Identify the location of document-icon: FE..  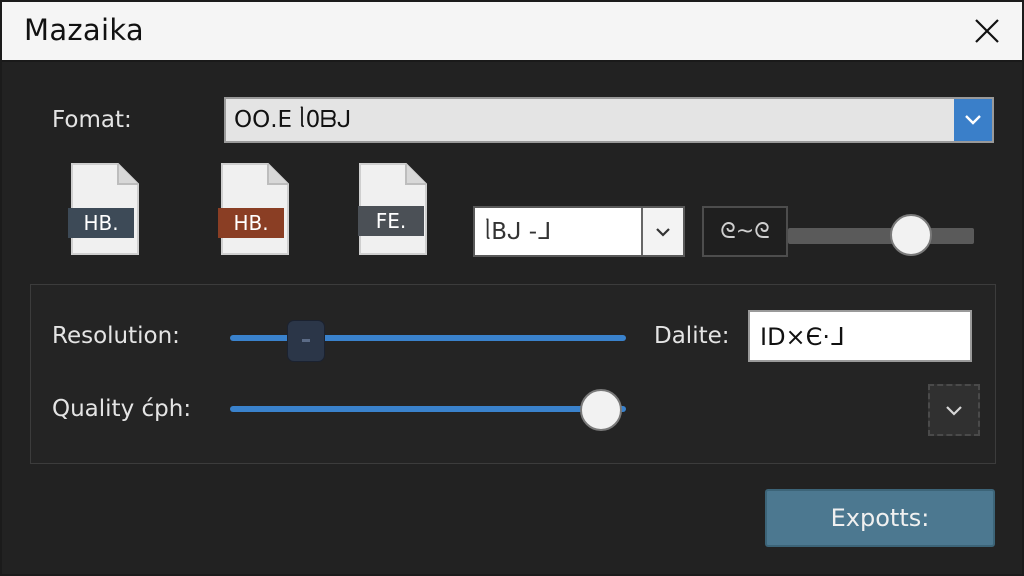
(392, 209).